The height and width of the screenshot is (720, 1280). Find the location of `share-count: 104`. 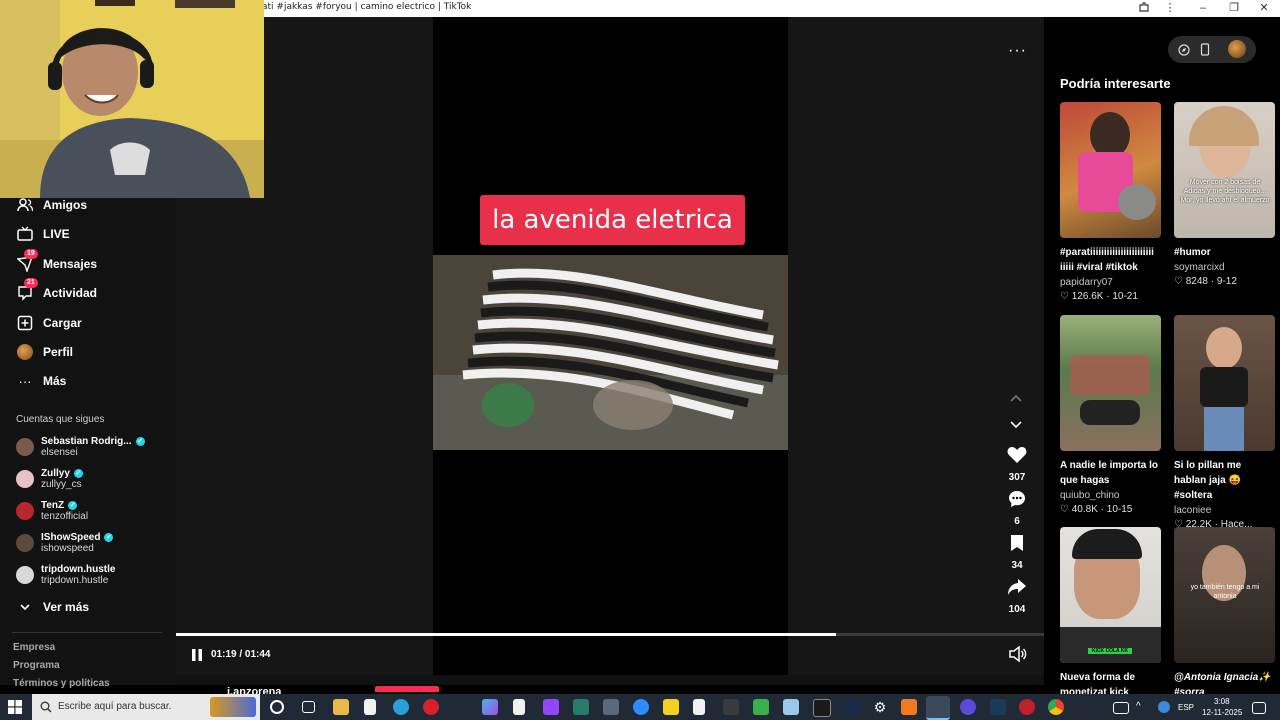

share-count: 104 is located at coordinates (1017, 609).